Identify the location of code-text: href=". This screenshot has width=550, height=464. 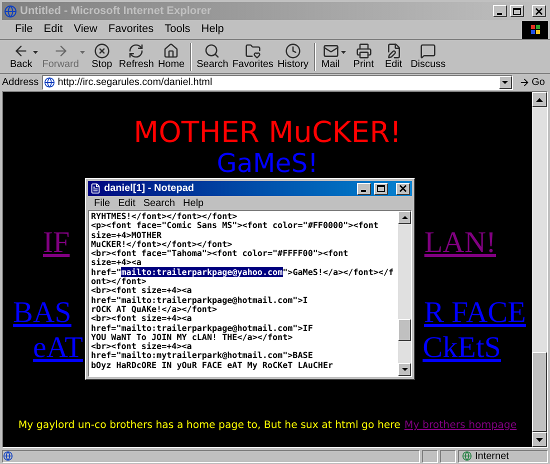
(106, 271).